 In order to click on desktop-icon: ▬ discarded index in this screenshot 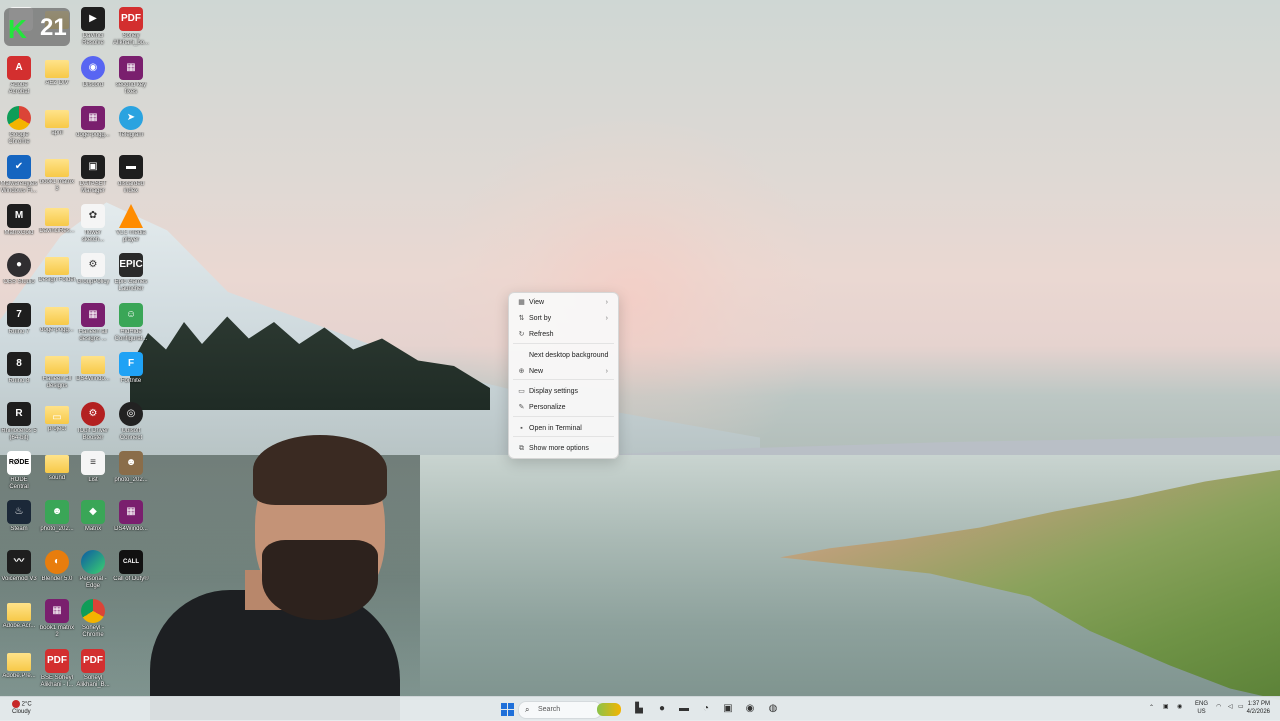, I will do `click(131, 176)`.